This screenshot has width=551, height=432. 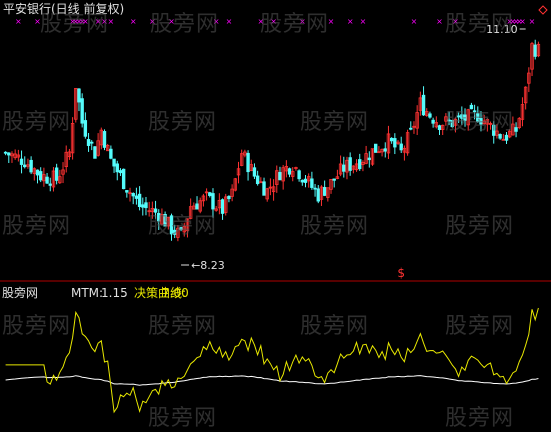 What do you see at coordinates (87, 293) in the screenshot?
I see `mtm-label: MTM:` at bounding box center [87, 293].